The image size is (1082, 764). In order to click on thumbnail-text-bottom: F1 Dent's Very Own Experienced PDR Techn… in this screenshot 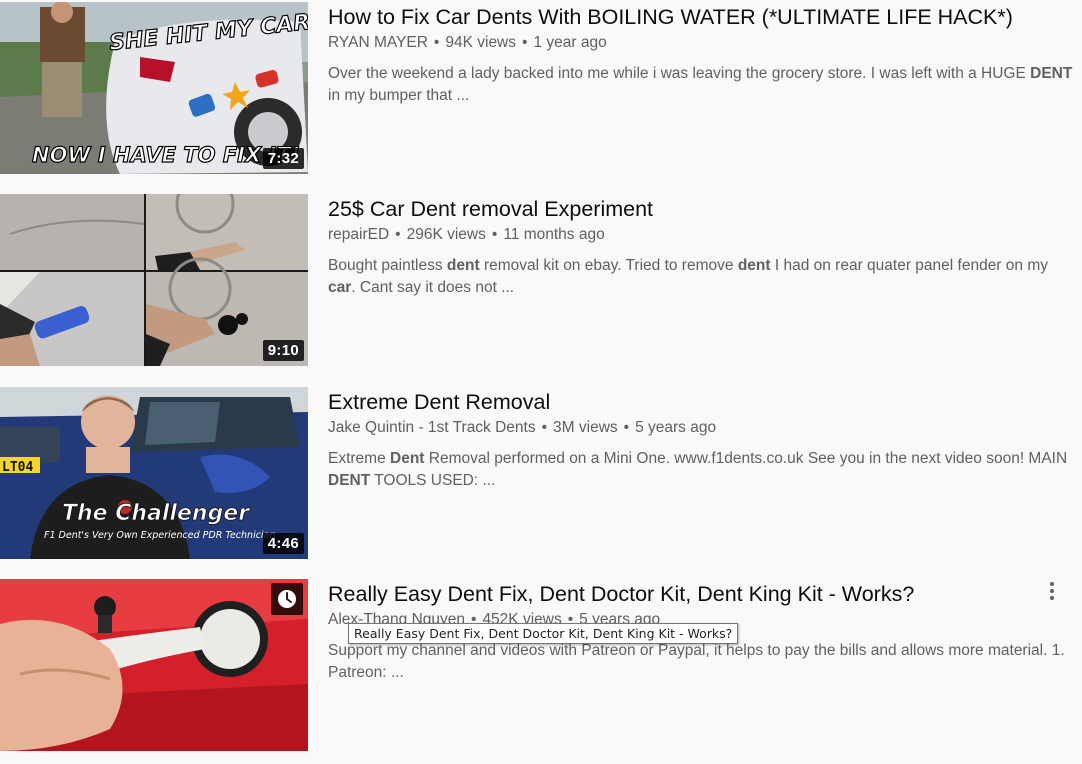, I will do `click(159, 535)`.